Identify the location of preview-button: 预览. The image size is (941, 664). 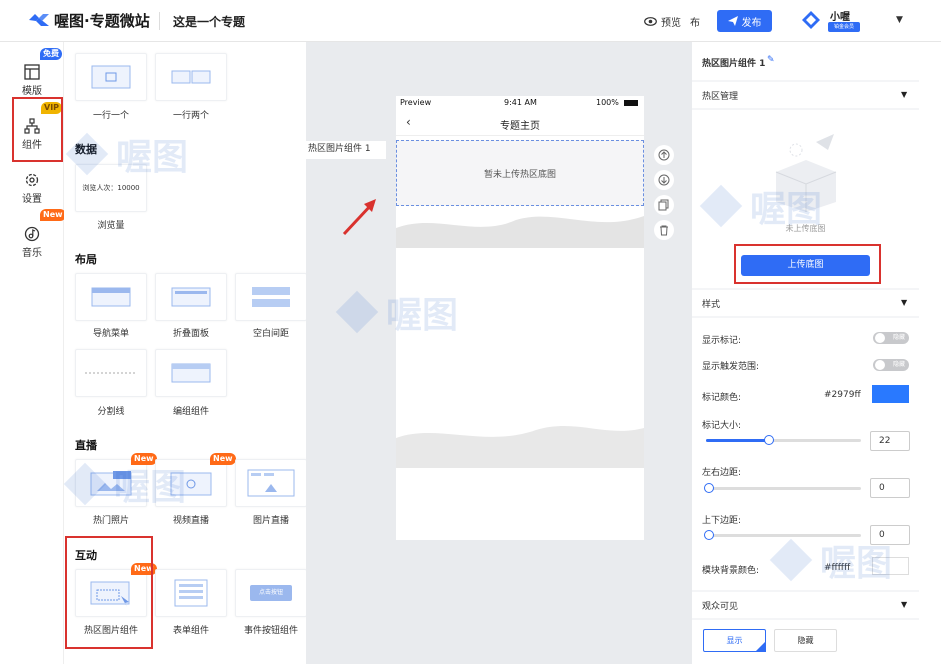
(662, 21).